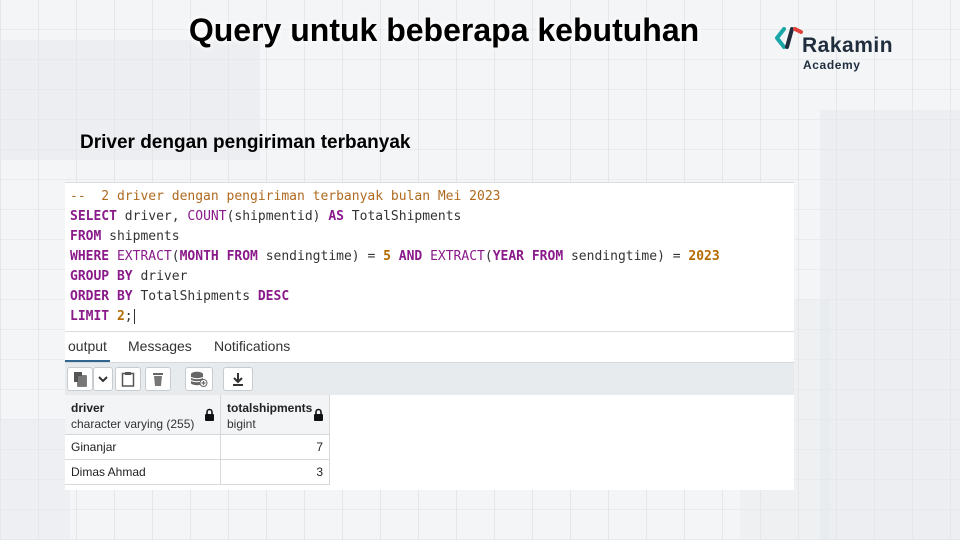  I want to click on slide-title: Query untuk beberapa kebutuhan, so click(444, 30).